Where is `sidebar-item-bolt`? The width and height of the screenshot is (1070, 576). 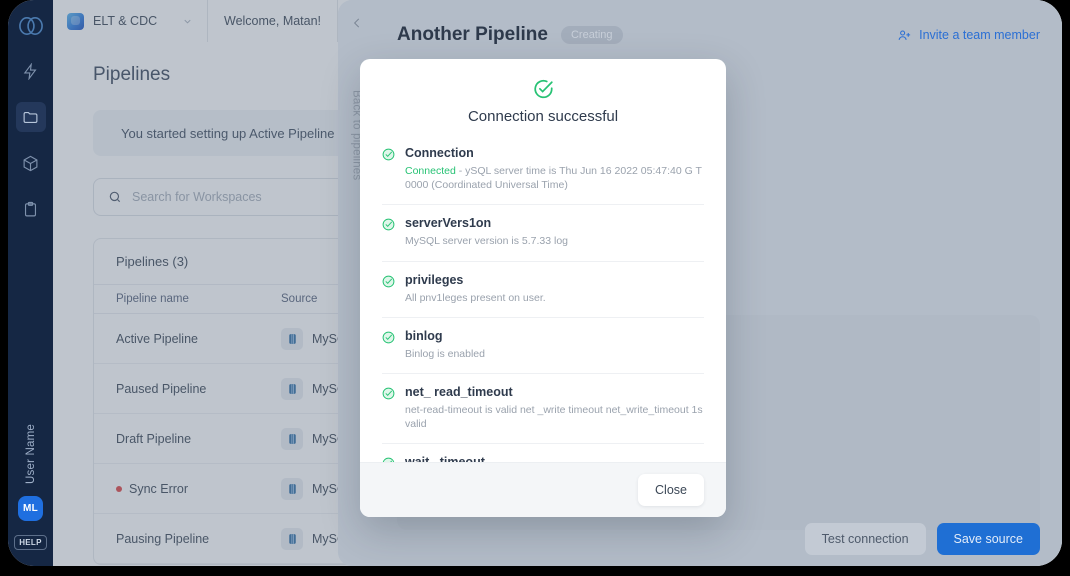
sidebar-item-bolt is located at coordinates (31, 71).